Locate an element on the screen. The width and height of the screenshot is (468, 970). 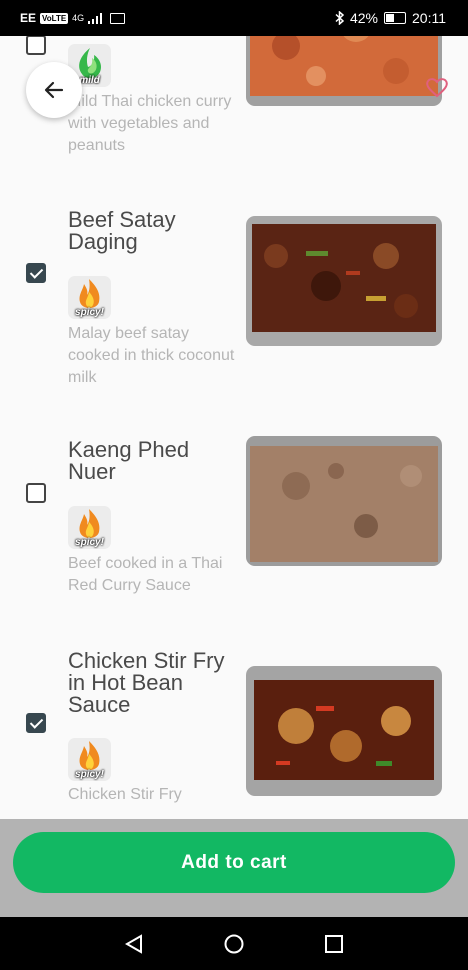
item-description: Chicken Stir Fry is located at coordinates (125, 794).